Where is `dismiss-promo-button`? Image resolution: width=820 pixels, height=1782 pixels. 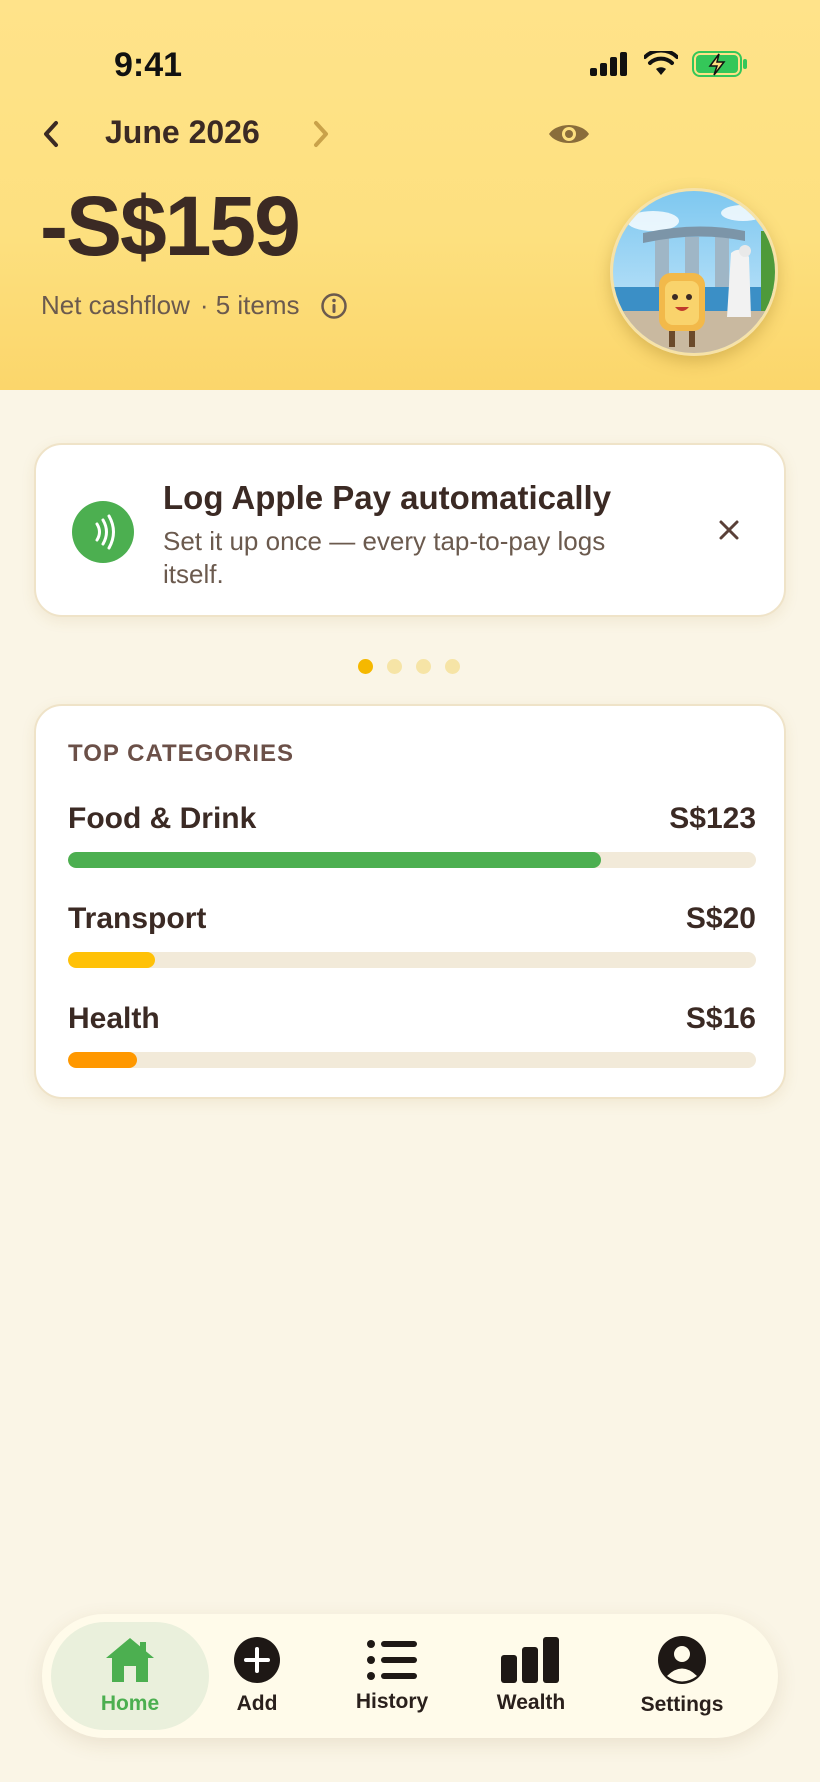 dismiss-promo-button is located at coordinates (729, 530).